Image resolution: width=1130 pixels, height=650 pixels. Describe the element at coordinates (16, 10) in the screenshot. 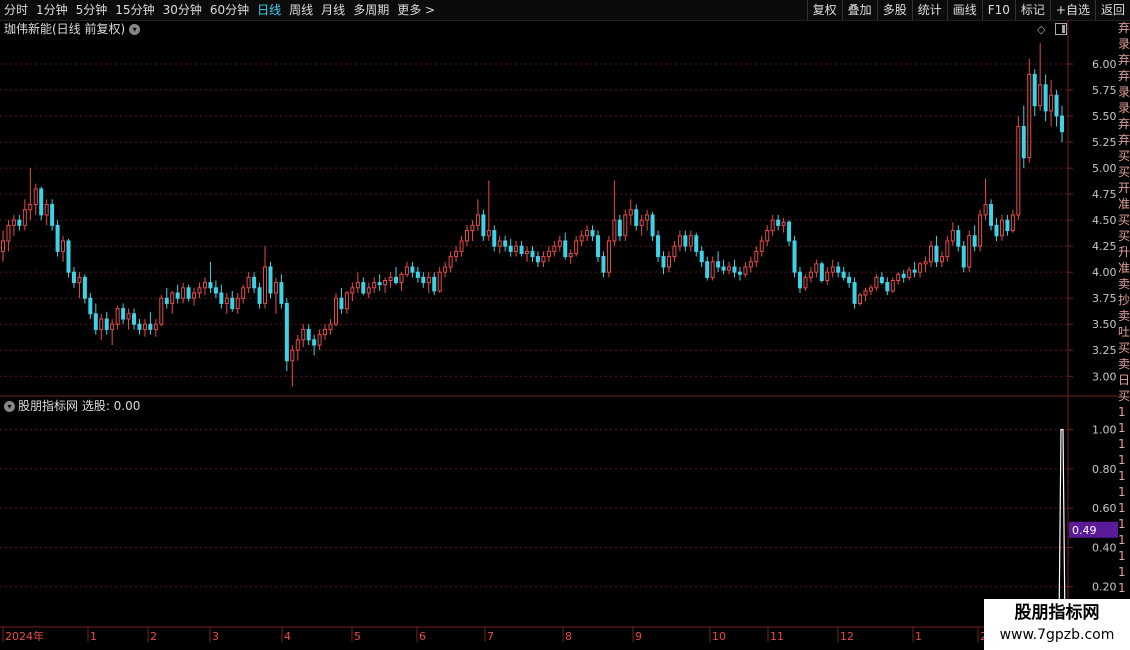

I see `period-tab: 分时` at that location.